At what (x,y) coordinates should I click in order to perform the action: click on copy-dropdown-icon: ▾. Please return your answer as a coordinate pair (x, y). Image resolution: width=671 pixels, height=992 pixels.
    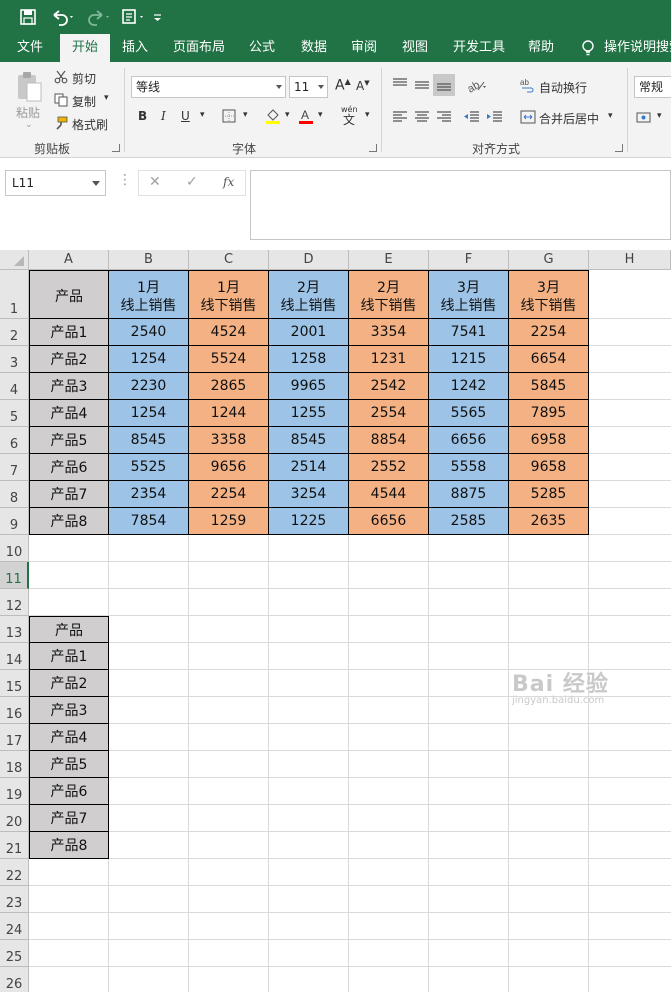
    Looking at the image, I should click on (106, 98).